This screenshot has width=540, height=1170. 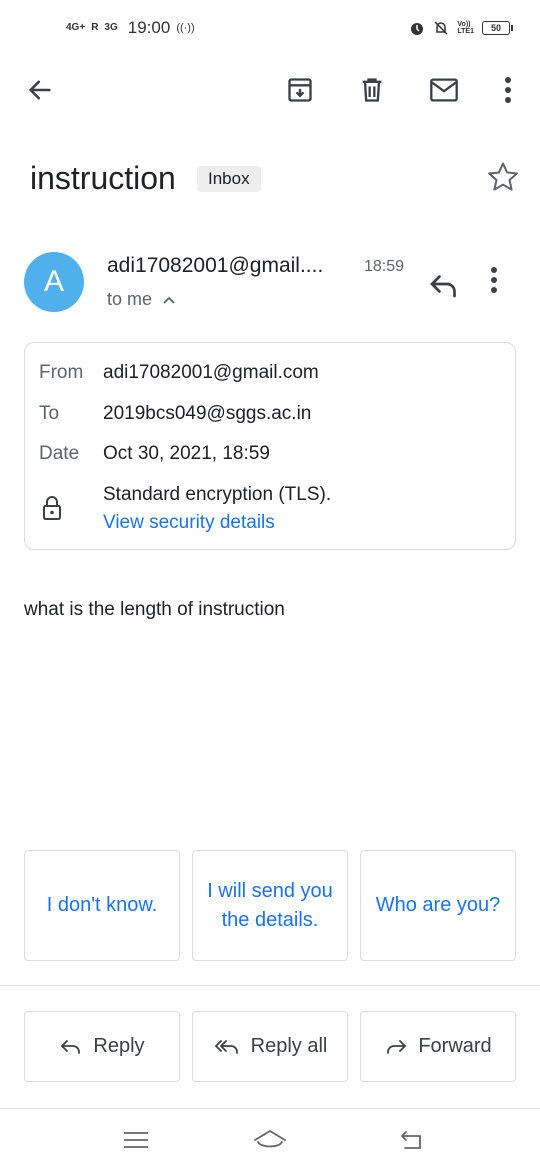 I want to click on sender-avatar: A, so click(x=54, y=282).